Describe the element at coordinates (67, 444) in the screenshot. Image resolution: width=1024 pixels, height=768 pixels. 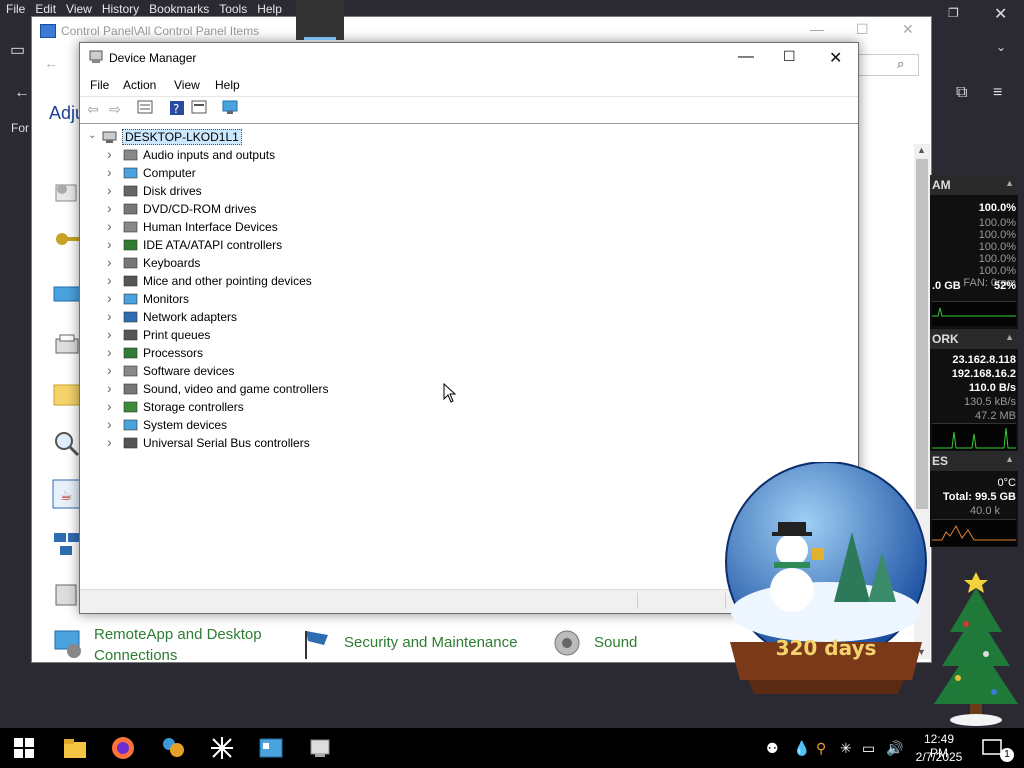
I see `magnifier-icon` at that location.